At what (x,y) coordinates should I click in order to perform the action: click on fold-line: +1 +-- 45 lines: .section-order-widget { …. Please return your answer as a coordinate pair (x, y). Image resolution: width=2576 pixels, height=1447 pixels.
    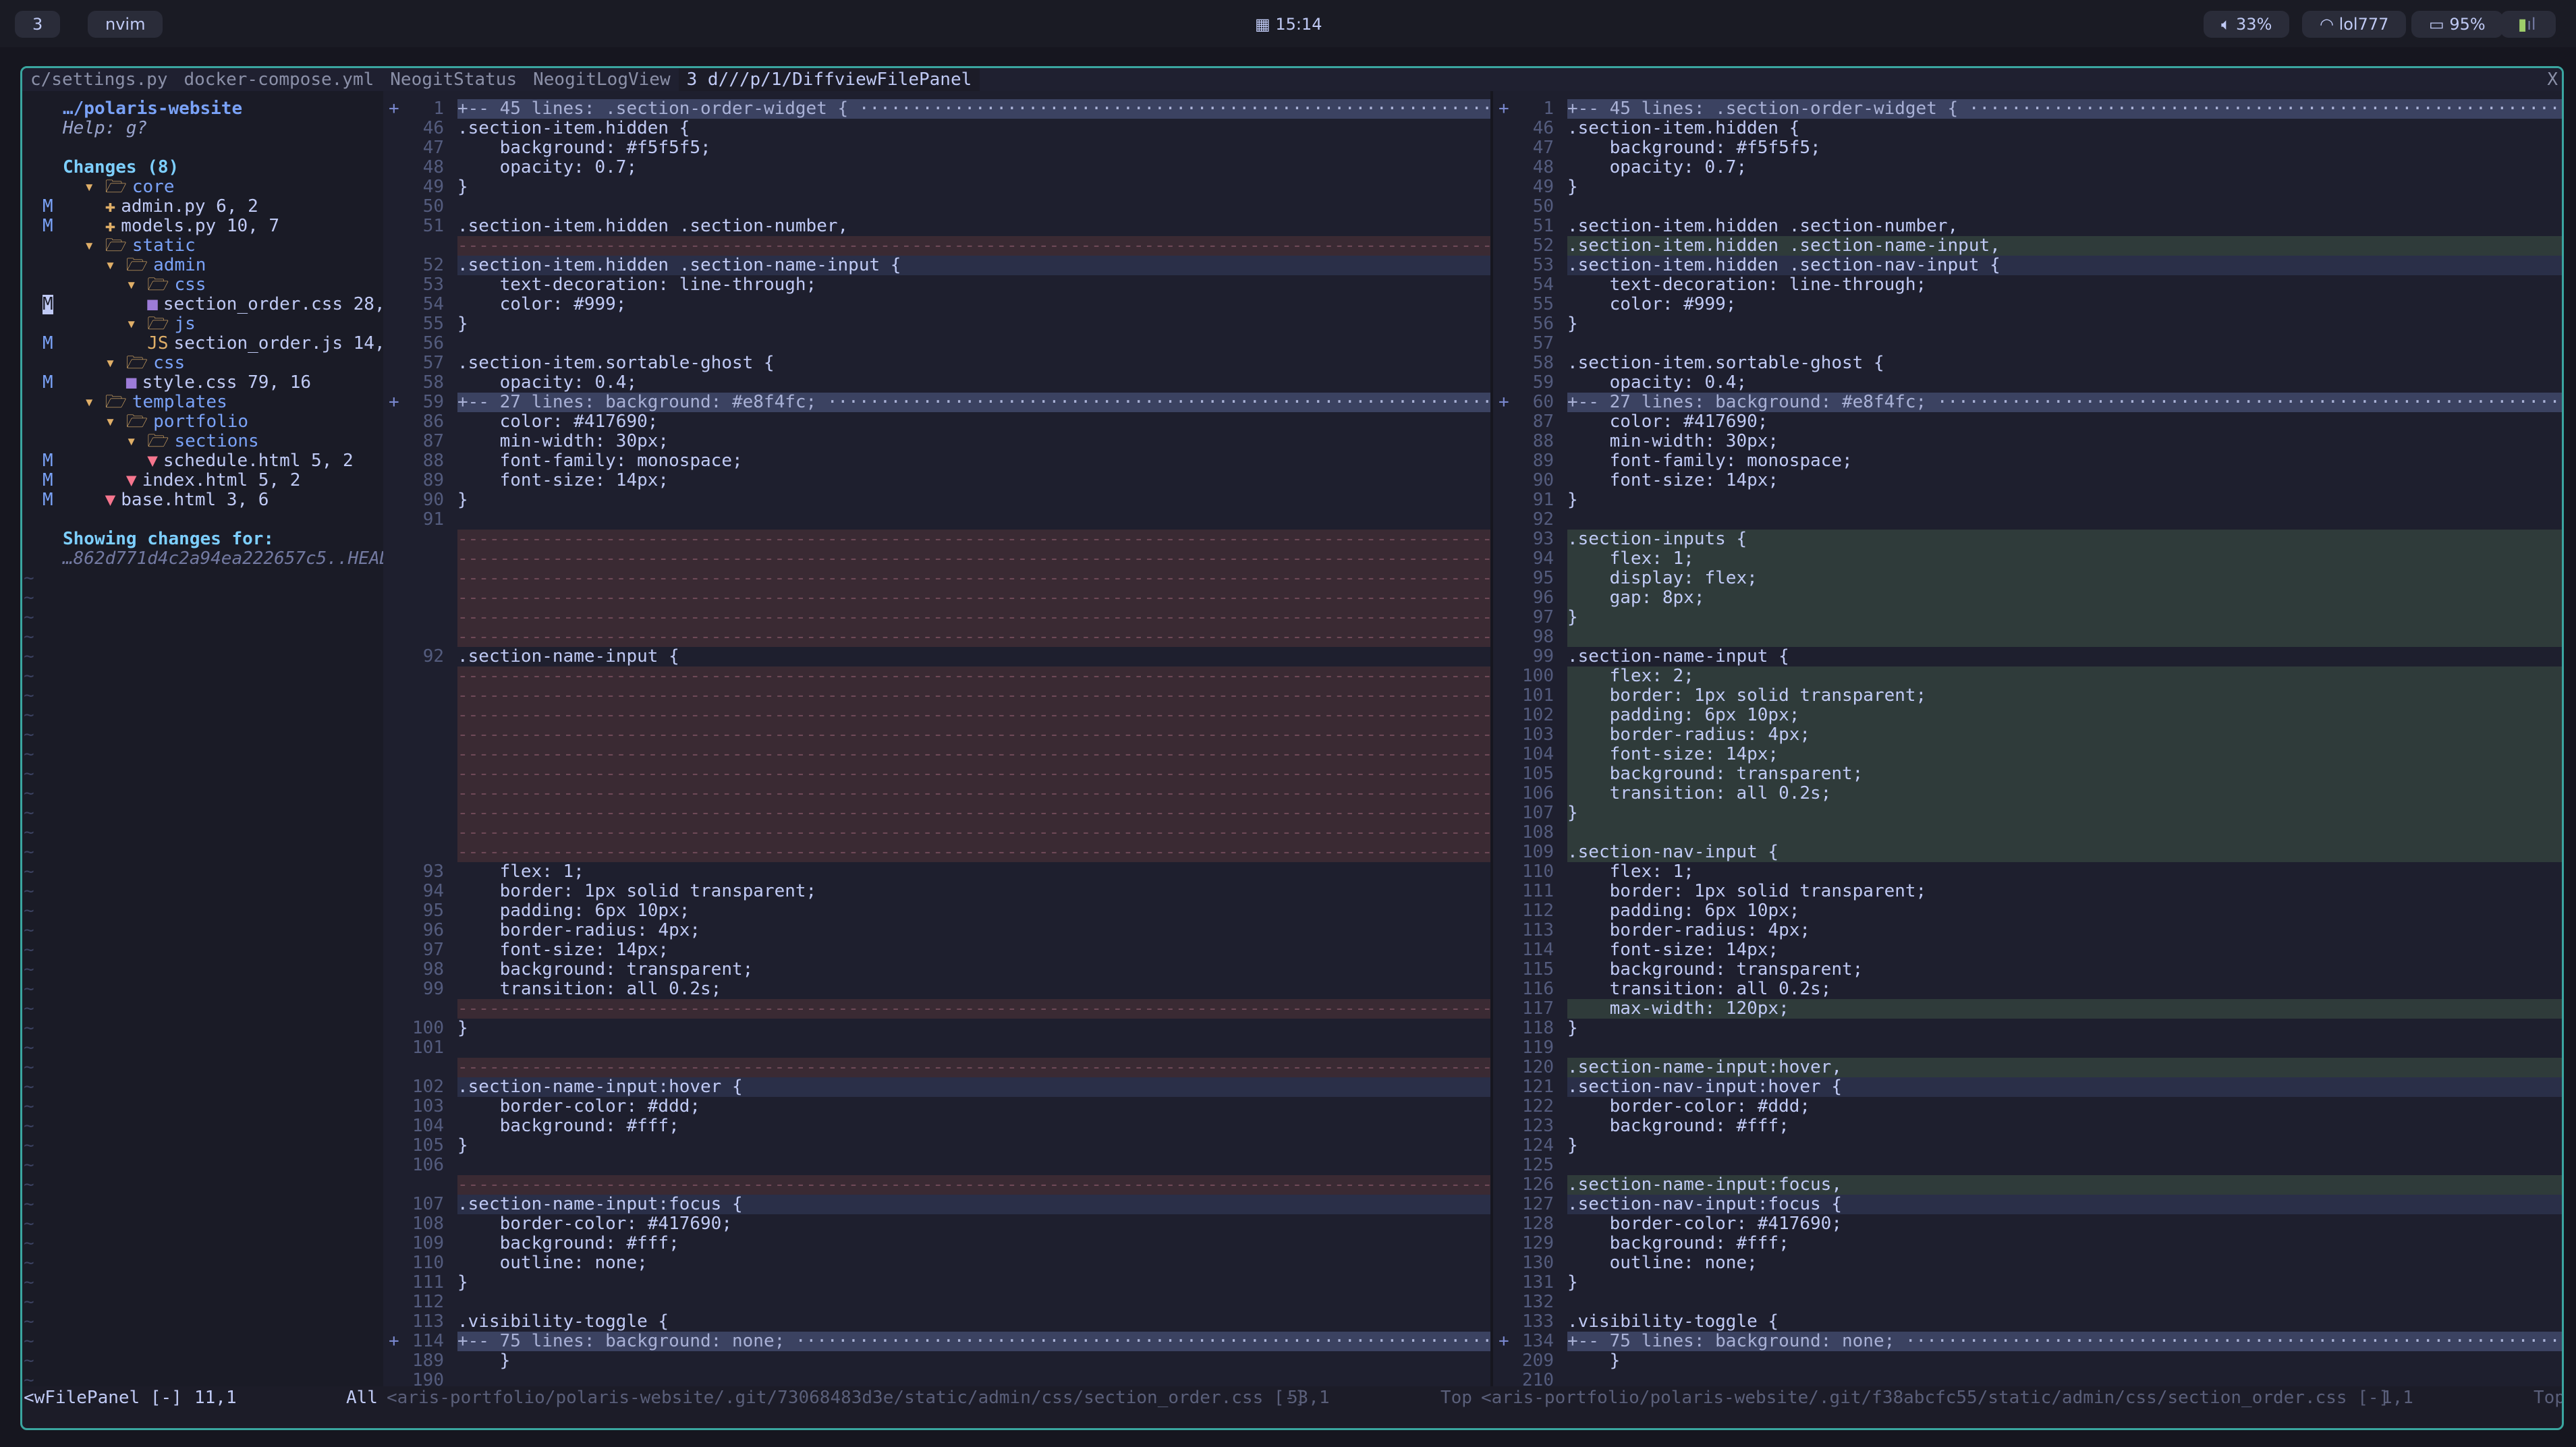
    Looking at the image, I should click on (2027, 109).